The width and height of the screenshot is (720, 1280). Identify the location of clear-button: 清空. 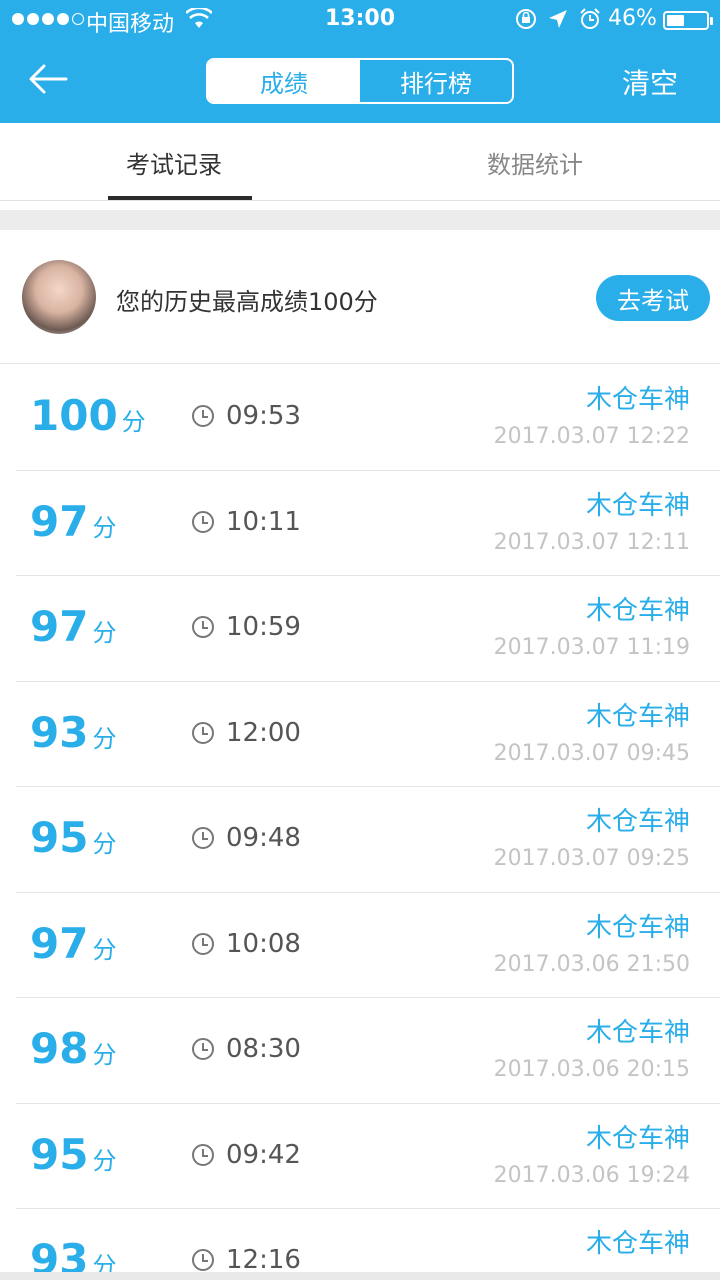
(650, 82).